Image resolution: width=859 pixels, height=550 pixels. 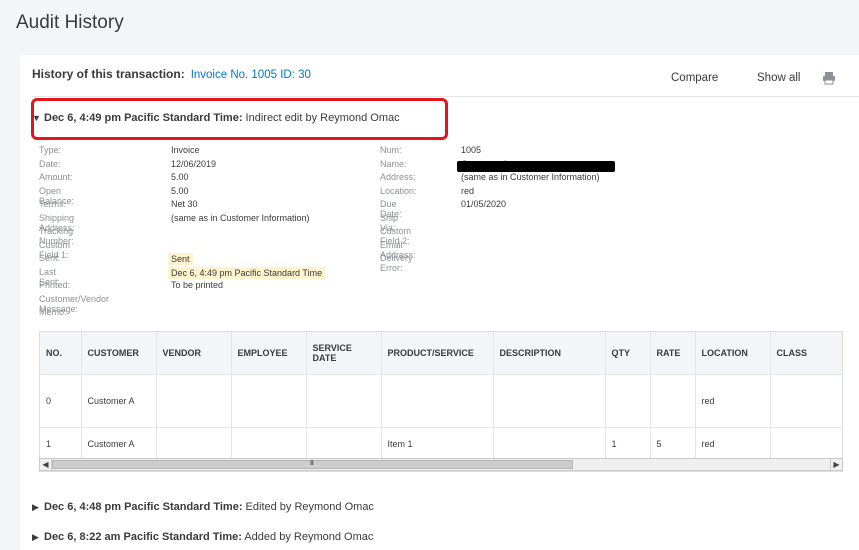 What do you see at coordinates (549, 353) in the screenshot?
I see `column-header: DESCRIPTION` at bounding box center [549, 353].